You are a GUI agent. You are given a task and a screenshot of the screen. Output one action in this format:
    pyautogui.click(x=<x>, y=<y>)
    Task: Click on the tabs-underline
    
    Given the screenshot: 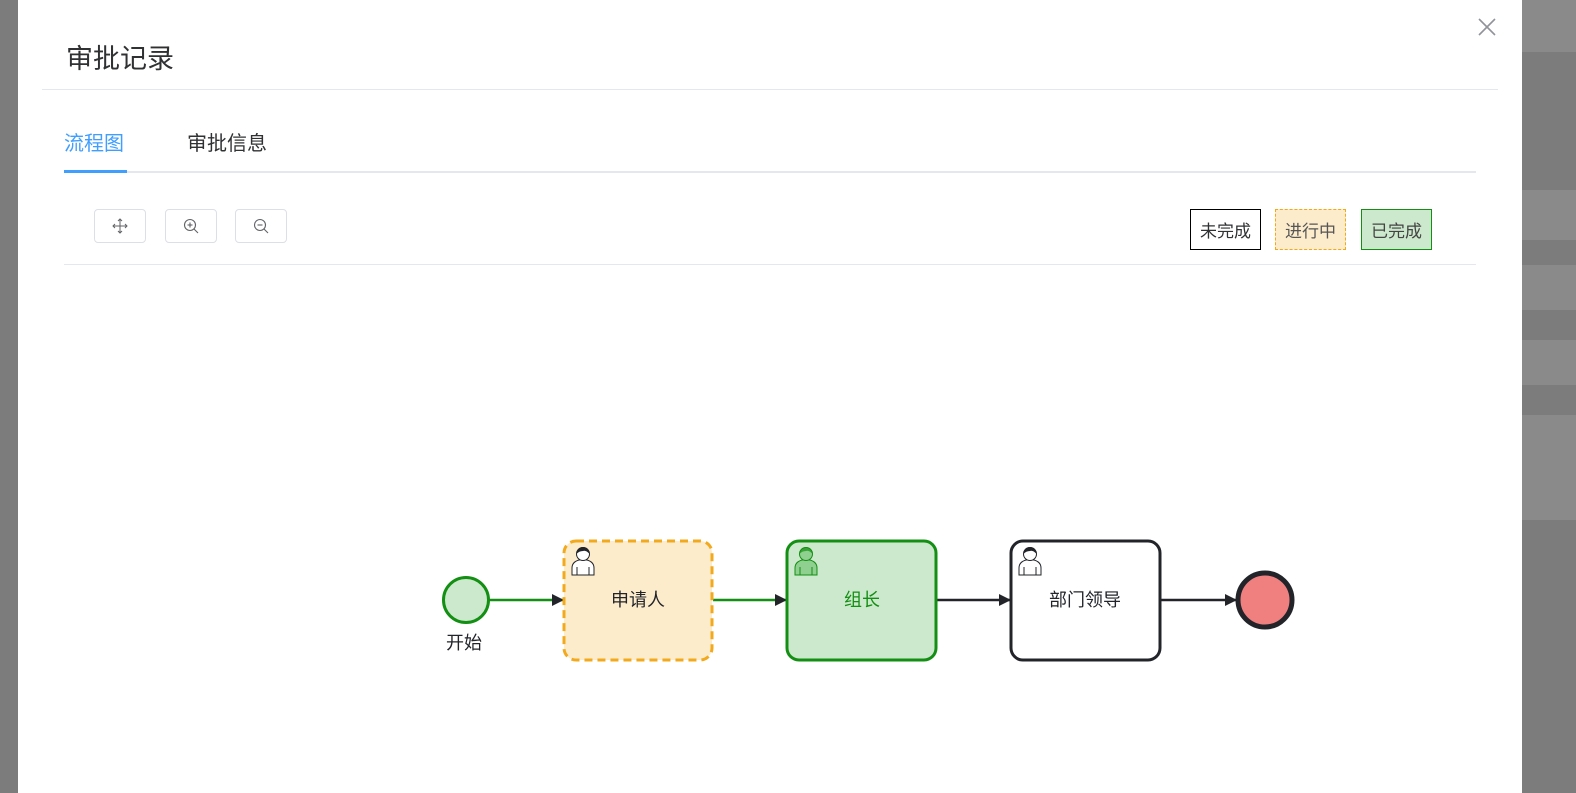 What is the action you would take?
    pyautogui.click(x=770, y=172)
    